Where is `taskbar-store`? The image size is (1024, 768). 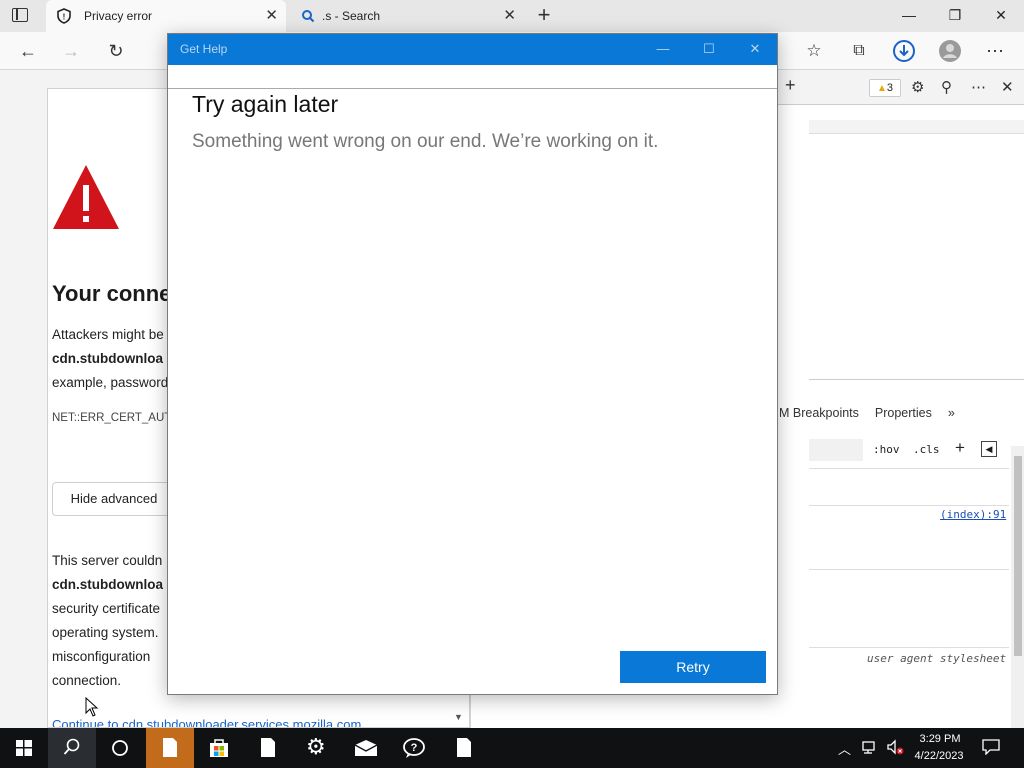
taskbar-store is located at coordinates (219, 748).